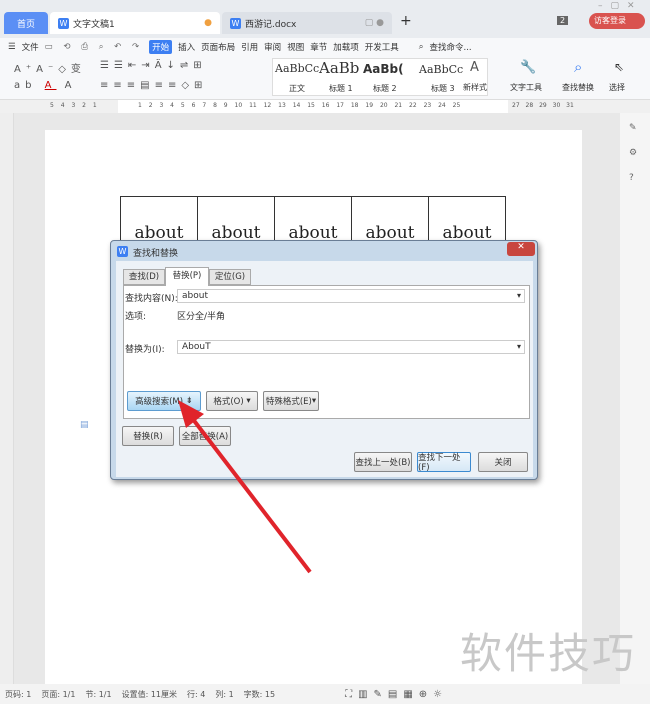  What do you see at coordinates (148, 436) in the screenshot?
I see `replace-button: 替换(R)` at bounding box center [148, 436].